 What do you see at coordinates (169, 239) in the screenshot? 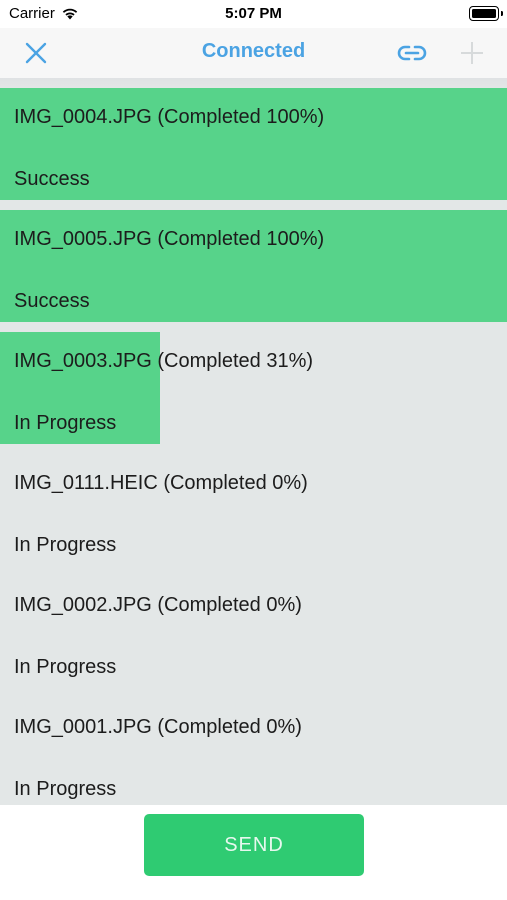
I see `file-name: IMG_0005.JPG (Completed 100%)` at bounding box center [169, 239].